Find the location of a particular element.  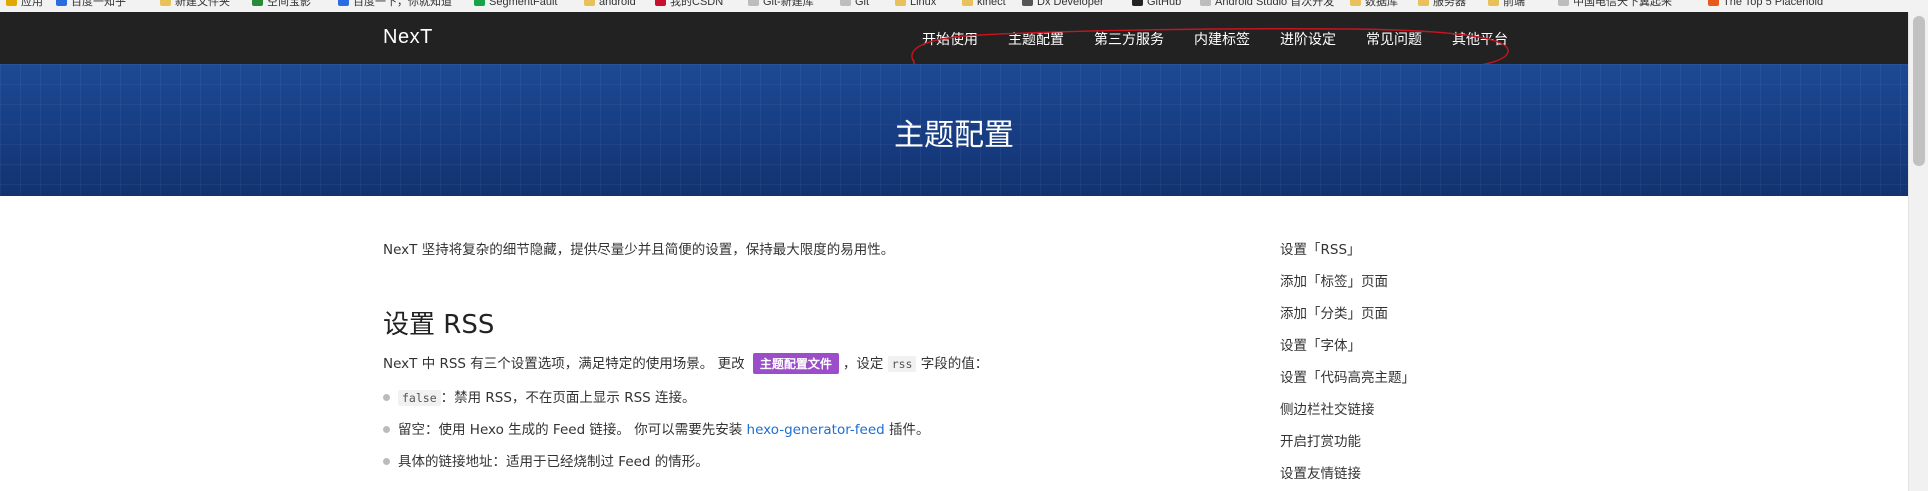

bookmark-item: Android Studio 首次开发 is located at coordinates (1267, 4).